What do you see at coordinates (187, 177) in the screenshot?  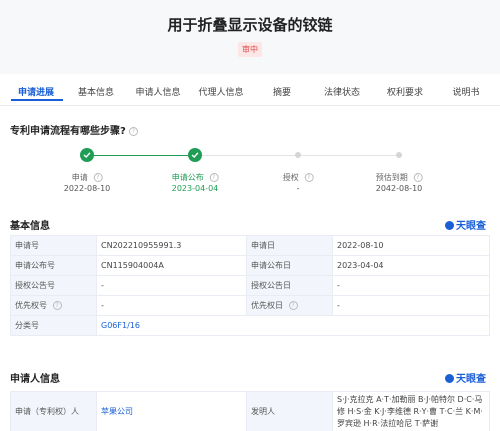 I see `step-label-text: 申请公布` at bounding box center [187, 177].